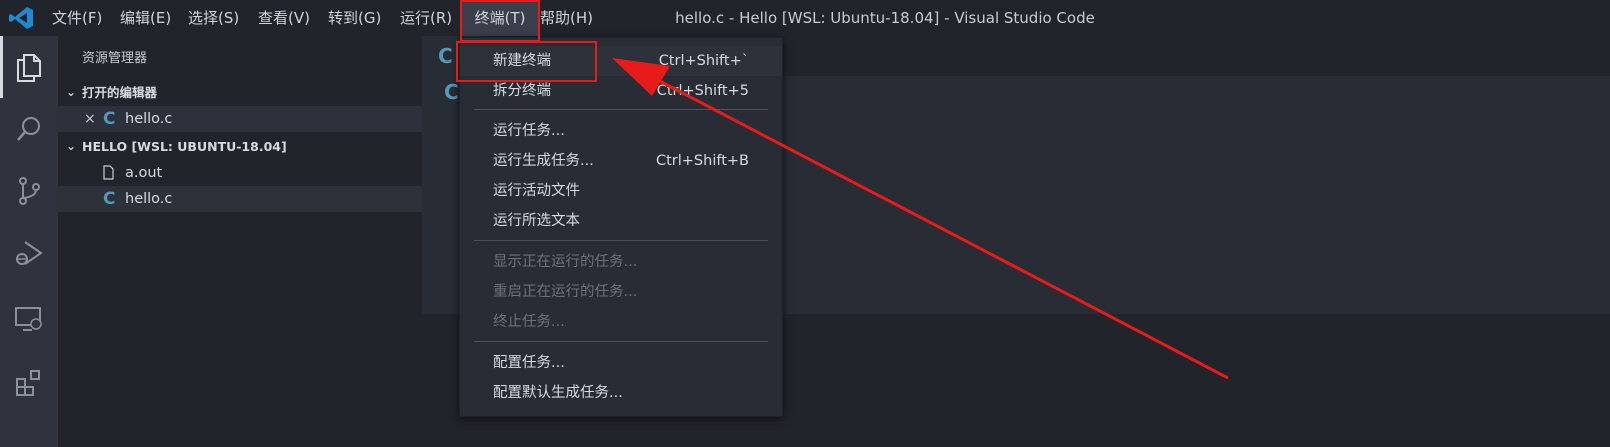 The width and height of the screenshot is (1610, 447). Describe the element at coordinates (621, 221) in the screenshot. I see `menu-item-run-selected-text: 运行所选文本` at that location.